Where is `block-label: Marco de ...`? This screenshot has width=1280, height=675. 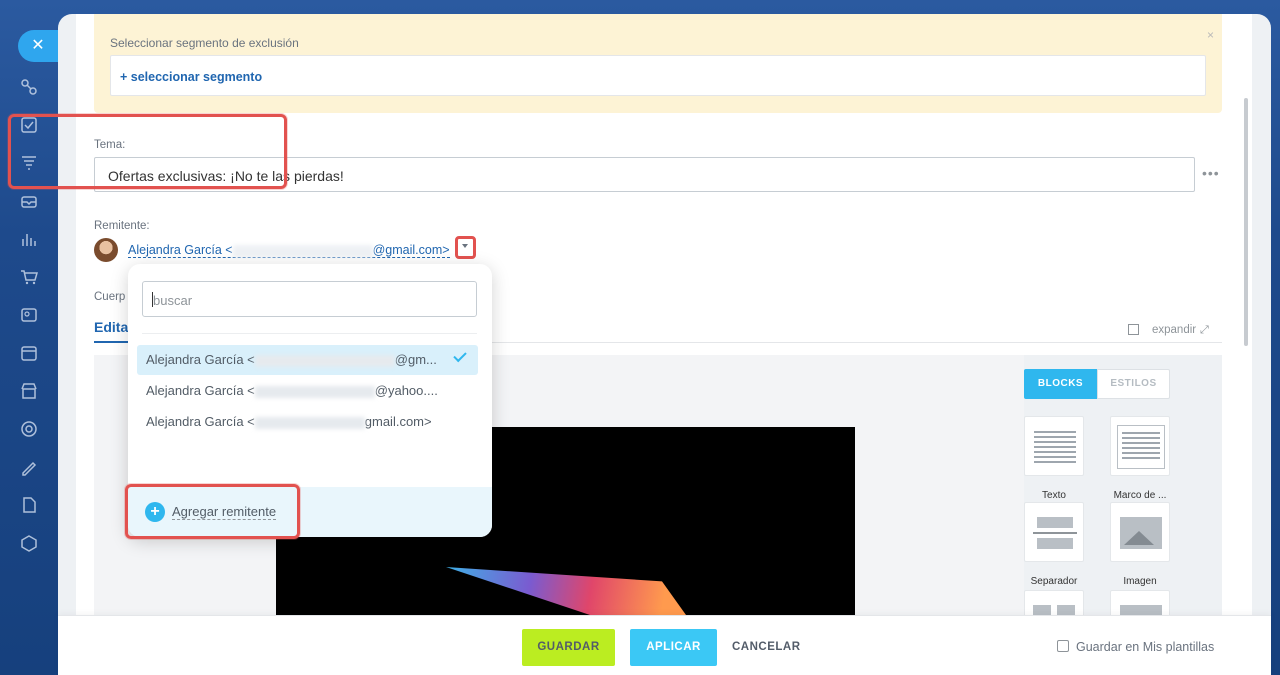 block-label: Marco de ... is located at coordinates (1140, 495).